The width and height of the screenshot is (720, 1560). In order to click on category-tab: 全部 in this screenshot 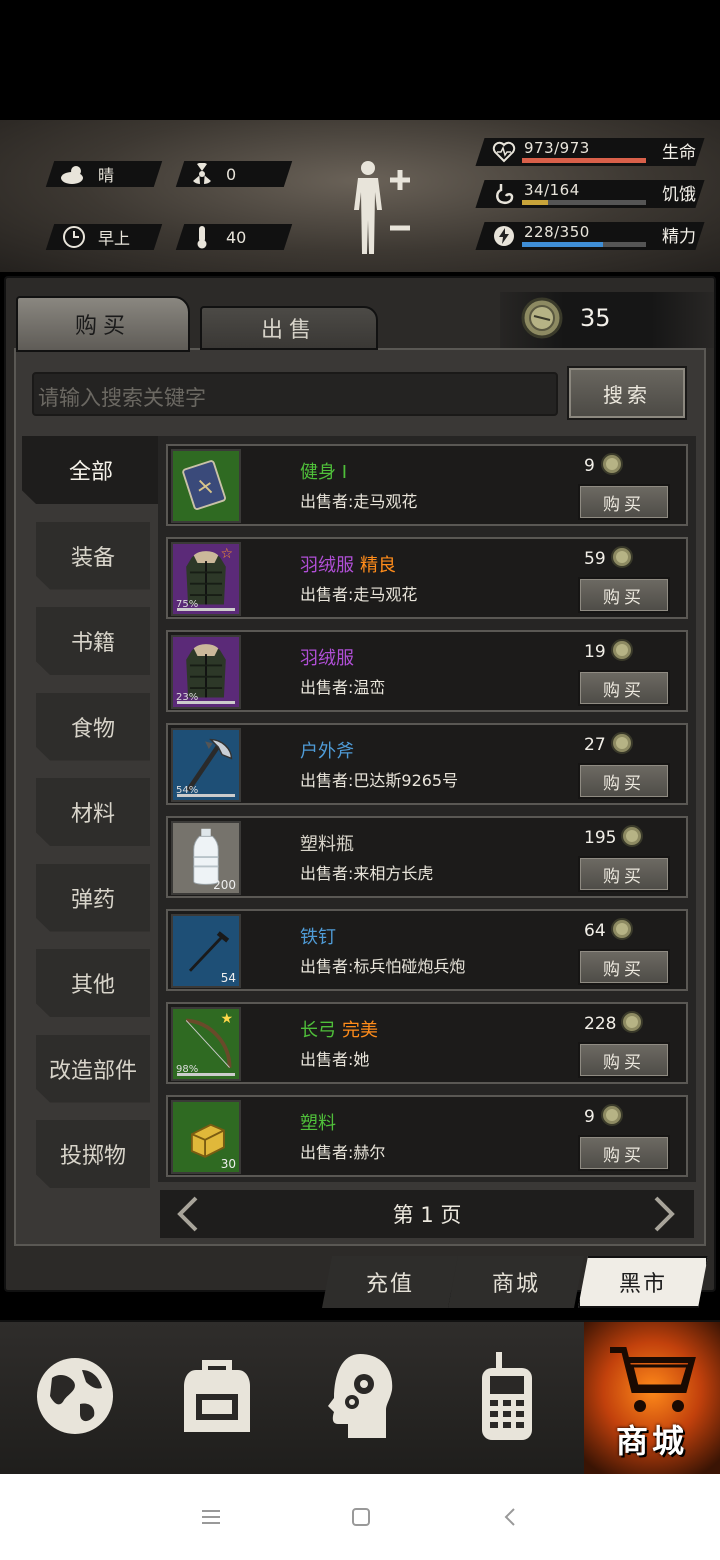, I will do `click(91, 470)`.